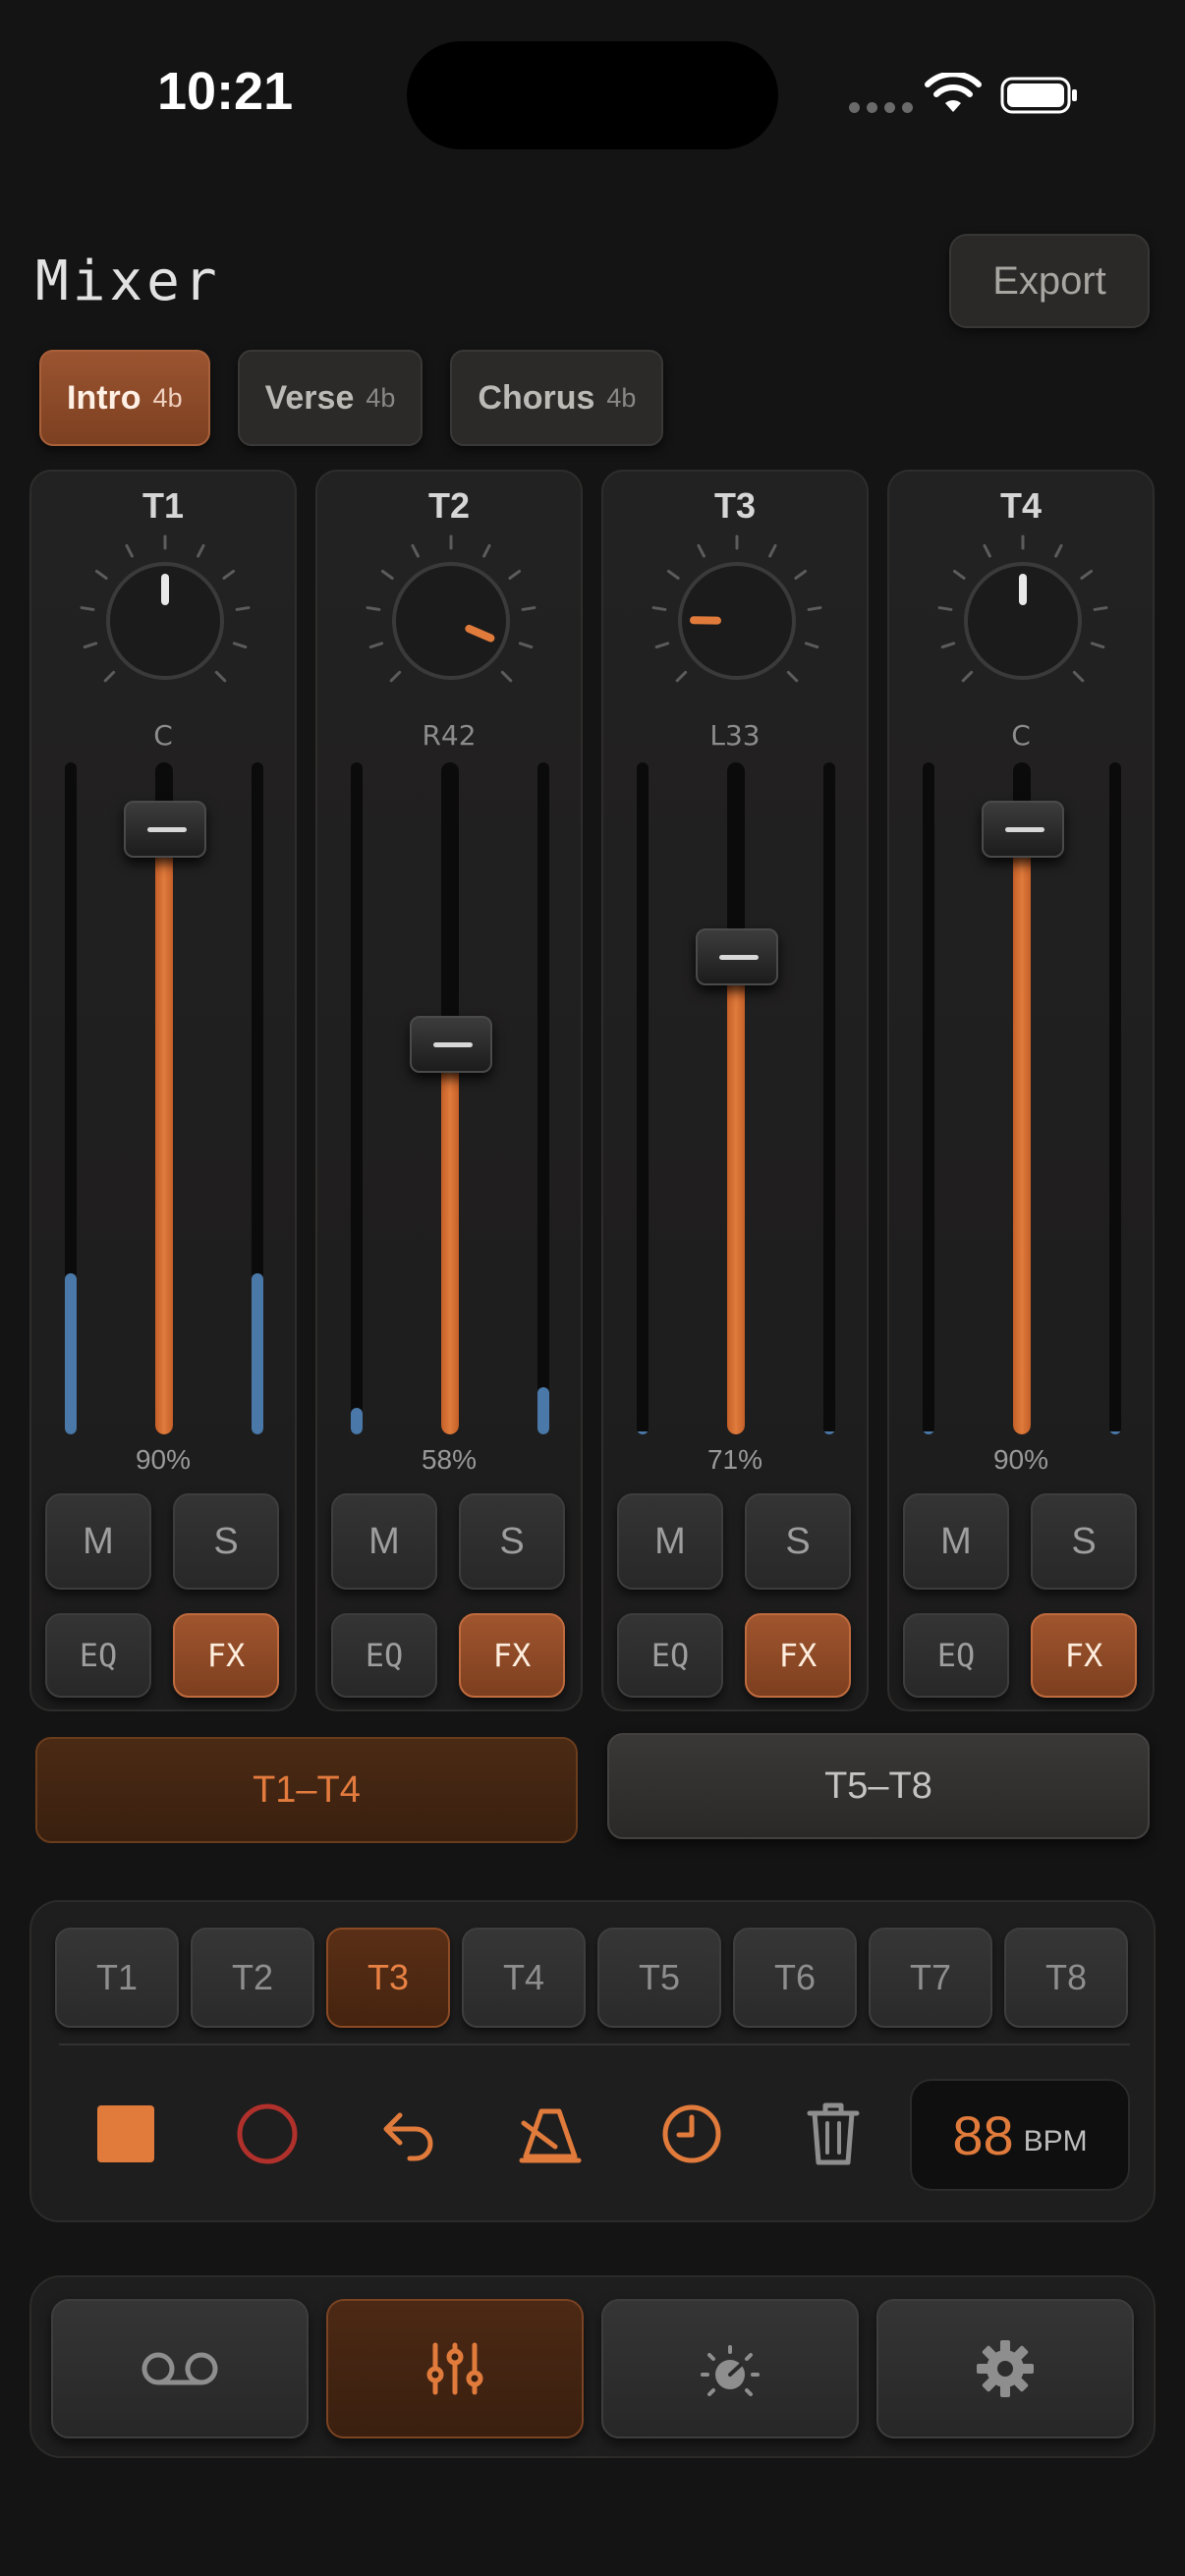 This screenshot has width=1185, height=2576. Describe the element at coordinates (557, 398) in the screenshot. I see `section-chorus-button: Chorus 4b` at that location.